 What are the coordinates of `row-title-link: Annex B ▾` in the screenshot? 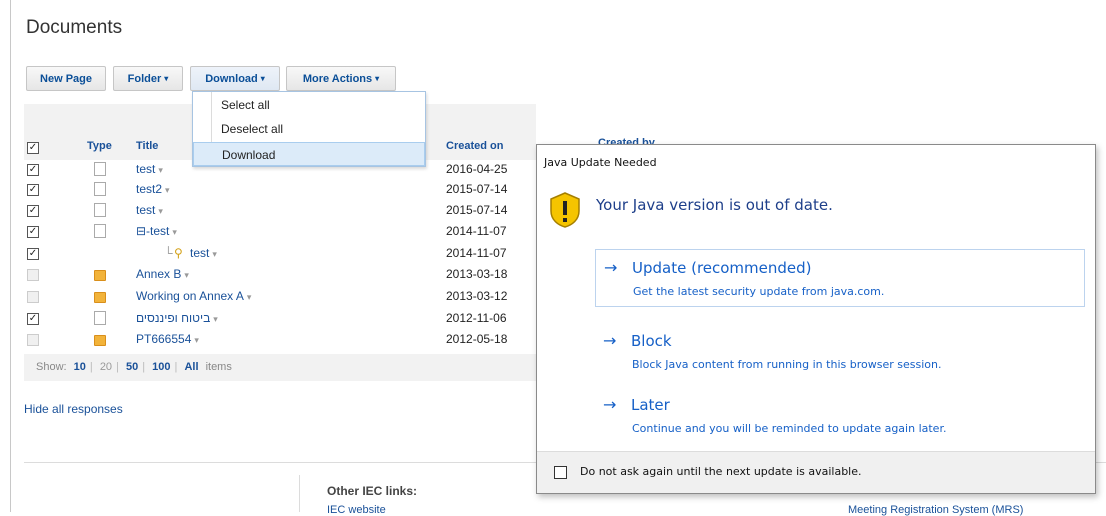 It's located at (162, 274).